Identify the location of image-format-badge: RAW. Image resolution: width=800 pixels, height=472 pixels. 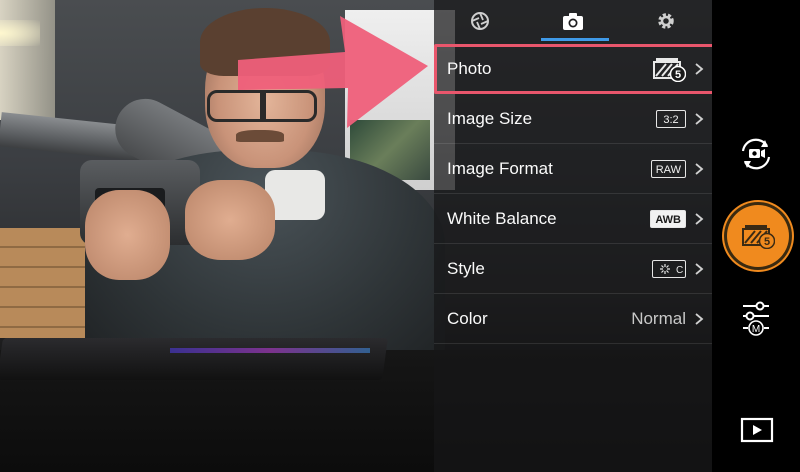
(668, 168).